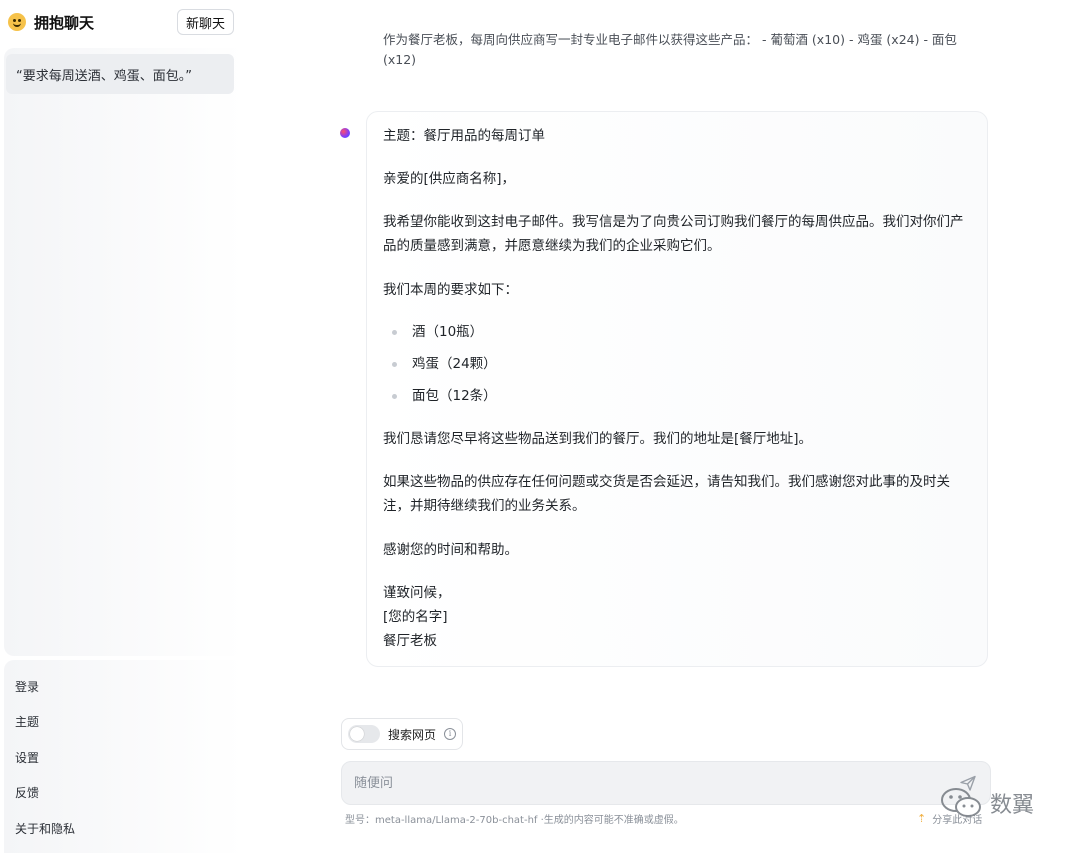  Describe the element at coordinates (124, 756) in the screenshot. I see `sidebar-footer: 登录 主题 设置 反馈 关于和隐私` at that location.